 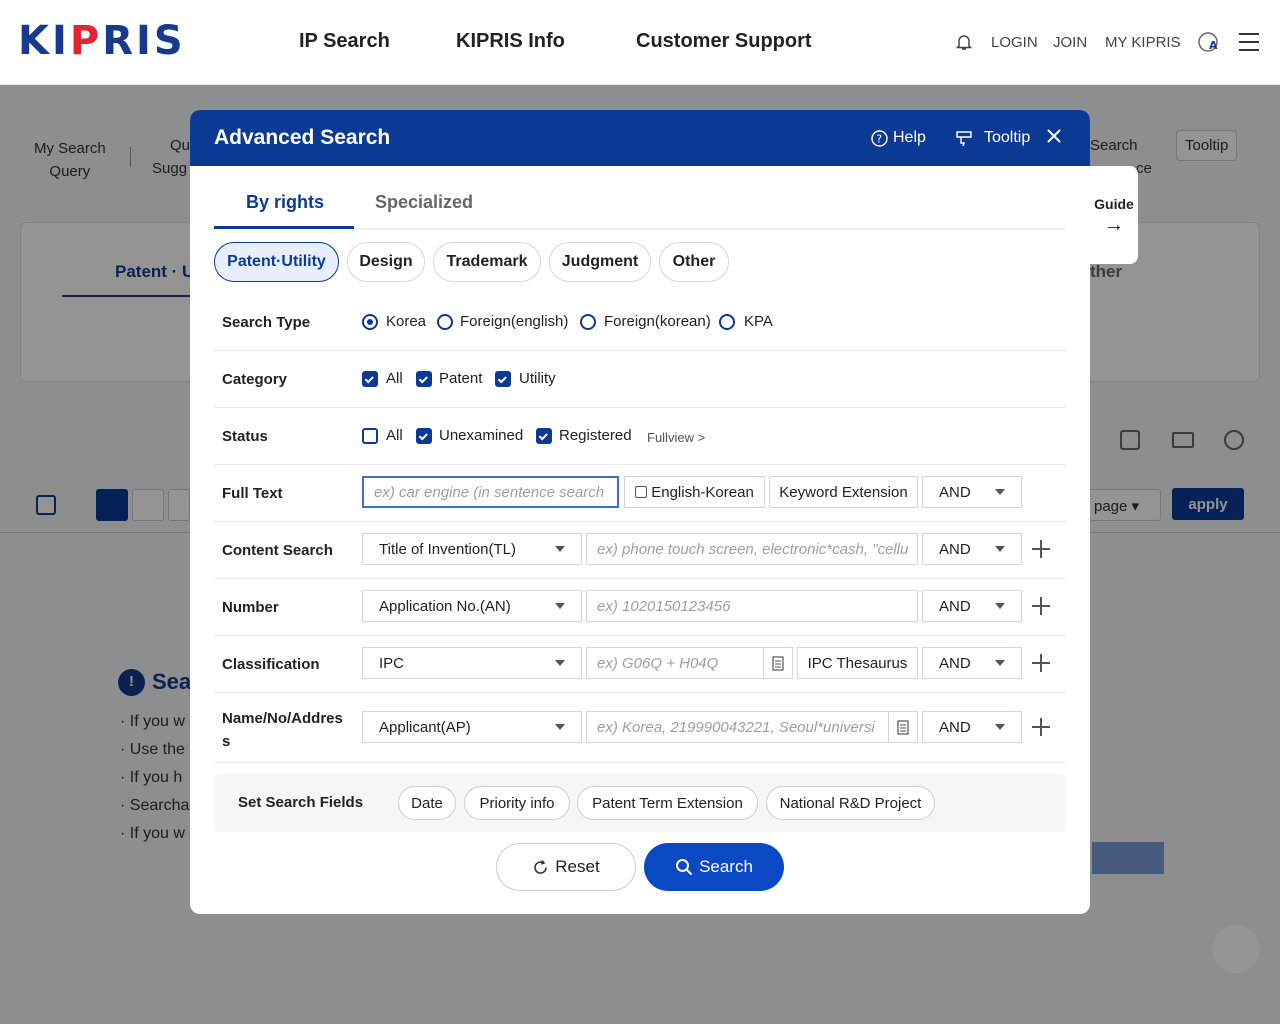 I want to click on english-korean-toggle: English-Korean, so click(x=694, y=492).